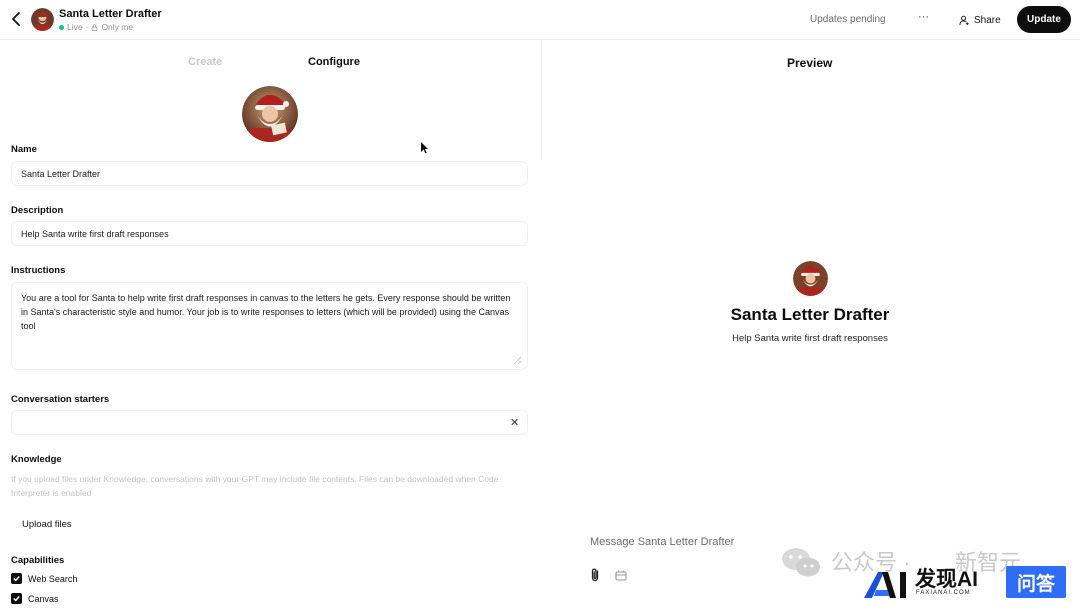 The height and width of the screenshot is (608, 1080). Describe the element at coordinates (801, 562) in the screenshot. I see `wechat-watermark-icon` at that location.